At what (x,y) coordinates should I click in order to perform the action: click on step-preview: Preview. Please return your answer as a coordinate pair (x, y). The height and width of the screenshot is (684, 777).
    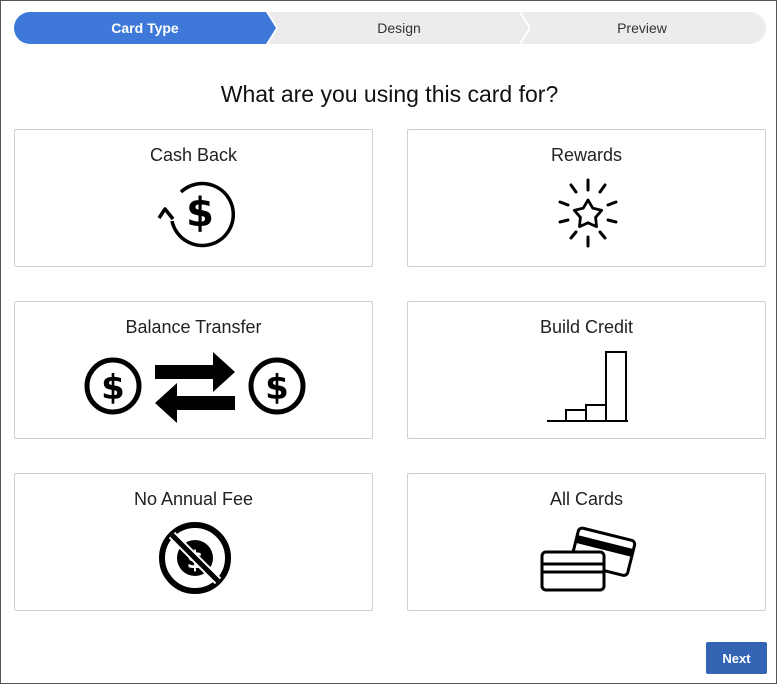
    Looking at the image, I should click on (642, 28).